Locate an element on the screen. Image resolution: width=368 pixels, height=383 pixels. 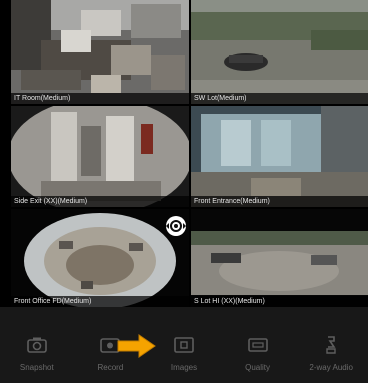
camera-feed-front-office is located at coordinates (100, 258).